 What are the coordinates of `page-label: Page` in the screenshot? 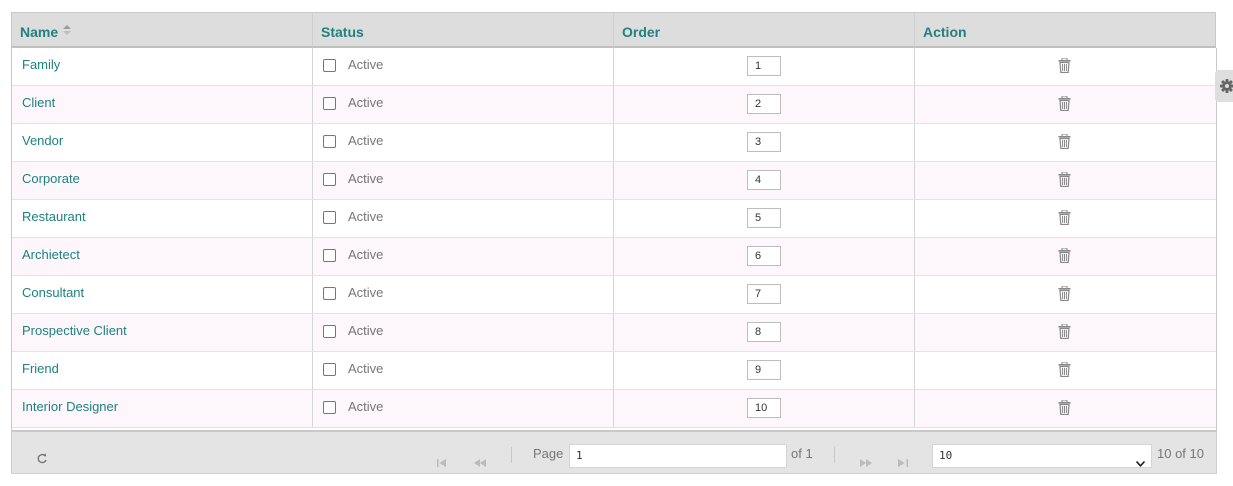 It's located at (548, 453).